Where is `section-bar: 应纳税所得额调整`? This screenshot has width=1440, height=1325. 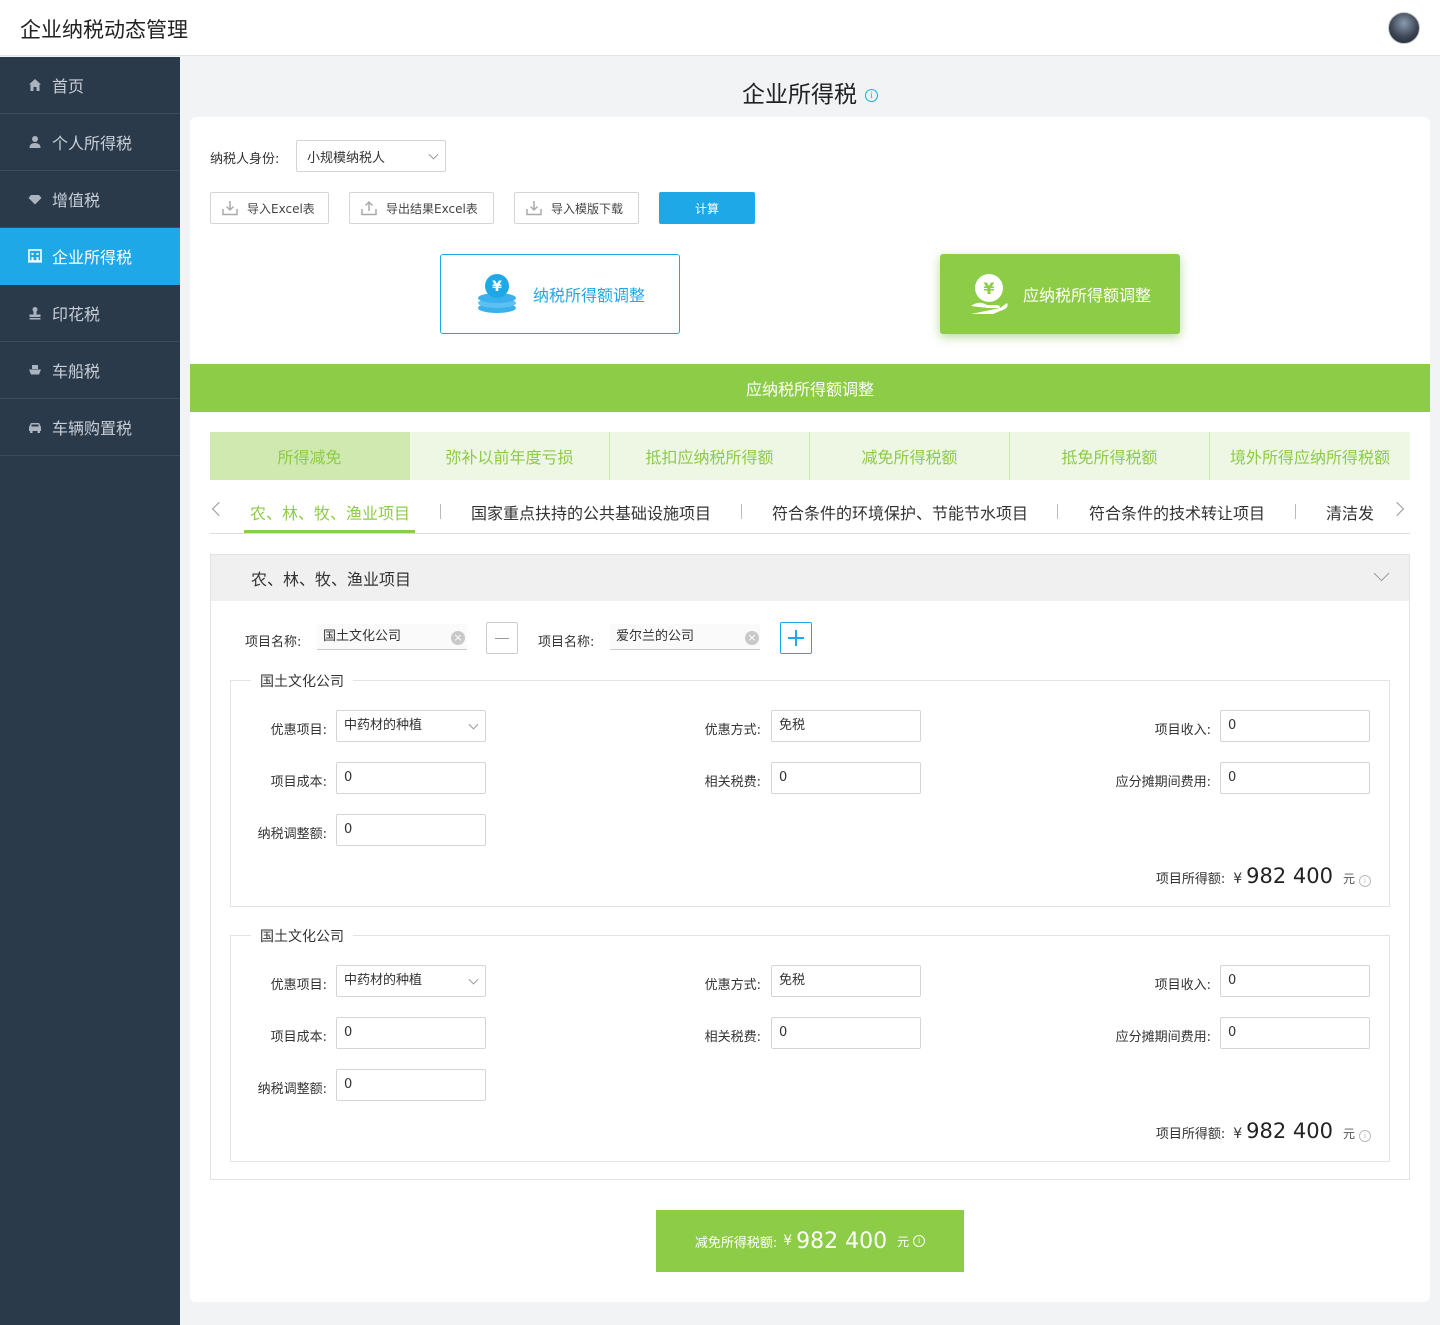
section-bar: 应纳税所得额调整 is located at coordinates (810, 388).